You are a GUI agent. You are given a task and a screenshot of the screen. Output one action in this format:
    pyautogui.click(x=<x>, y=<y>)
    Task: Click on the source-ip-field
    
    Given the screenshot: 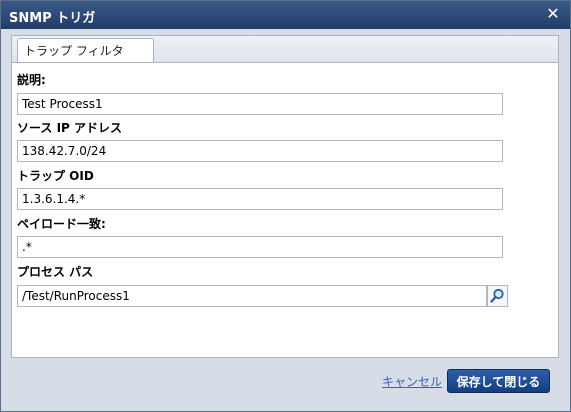 What is the action you would take?
    pyautogui.click(x=260, y=151)
    